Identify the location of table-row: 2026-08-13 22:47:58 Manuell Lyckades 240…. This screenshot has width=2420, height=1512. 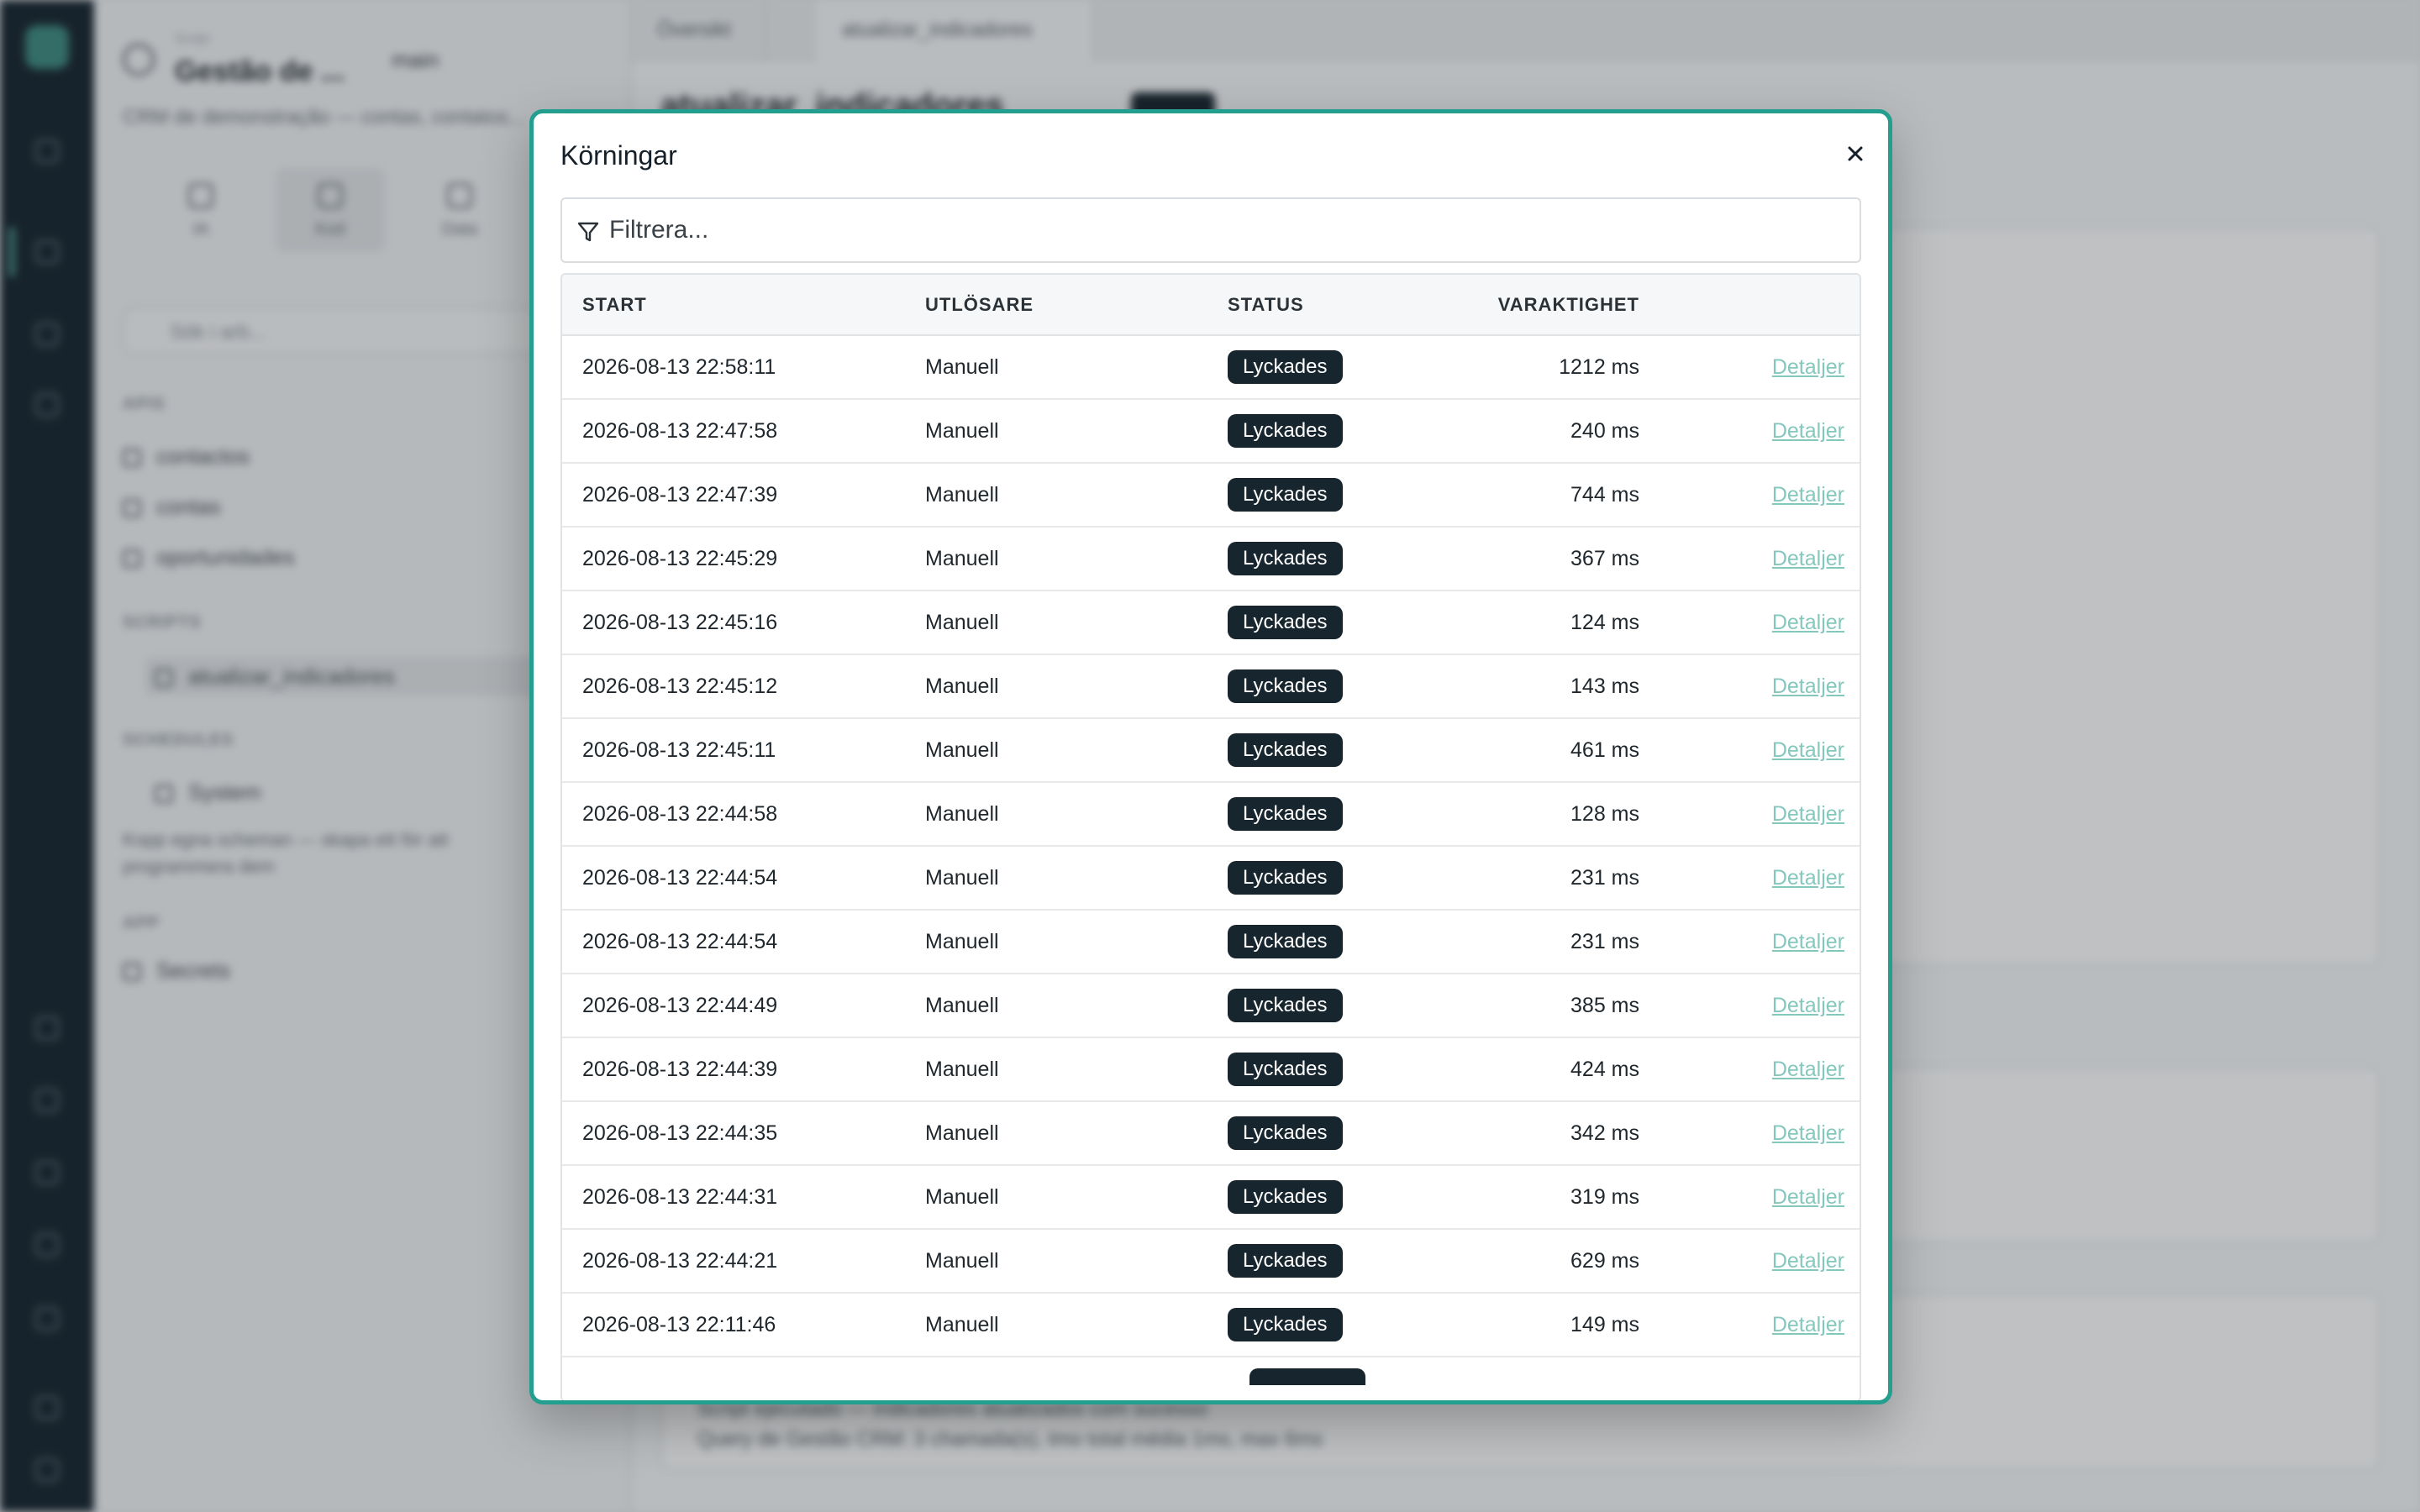
(1211, 431).